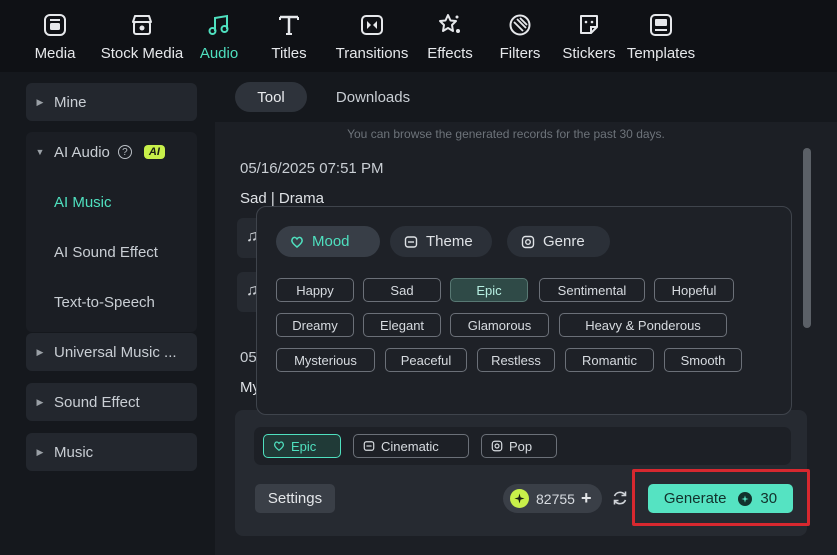  I want to click on mood-chip-sad: Sad, so click(402, 290).